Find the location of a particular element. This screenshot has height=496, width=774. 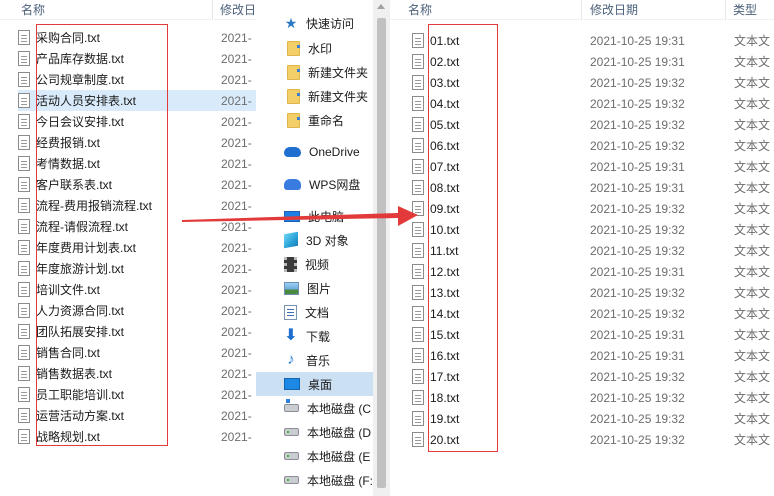

nav-item-label: OneDrive is located at coordinates (334, 152).